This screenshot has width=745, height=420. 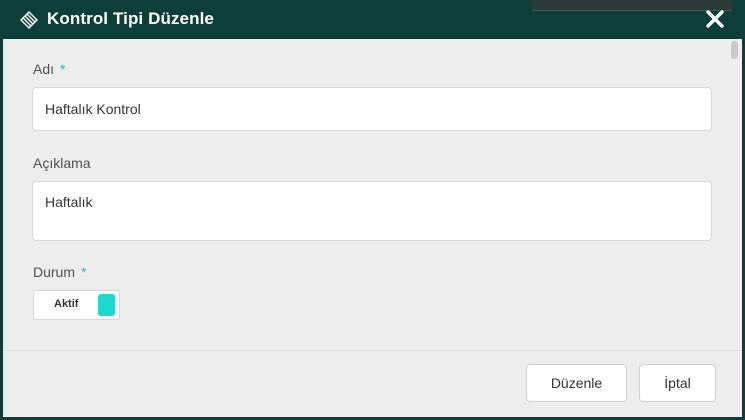 What do you see at coordinates (677, 383) in the screenshot?
I see `cancel-button: İptal` at bounding box center [677, 383].